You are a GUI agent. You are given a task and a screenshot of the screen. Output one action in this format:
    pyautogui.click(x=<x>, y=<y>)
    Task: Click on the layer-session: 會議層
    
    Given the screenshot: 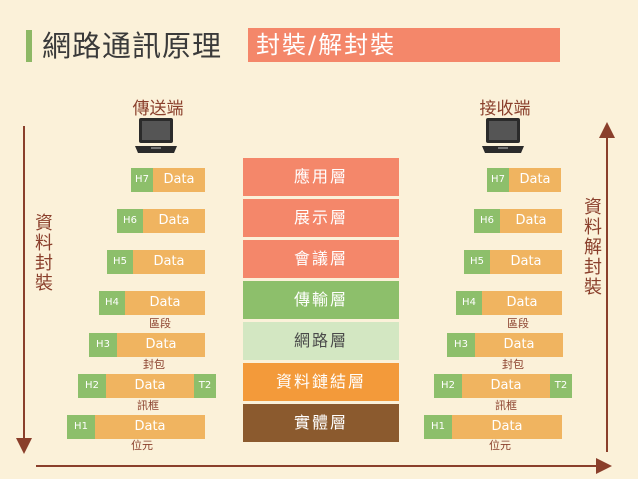 What is the action you would take?
    pyautogui.click(x=321, y=259)
    